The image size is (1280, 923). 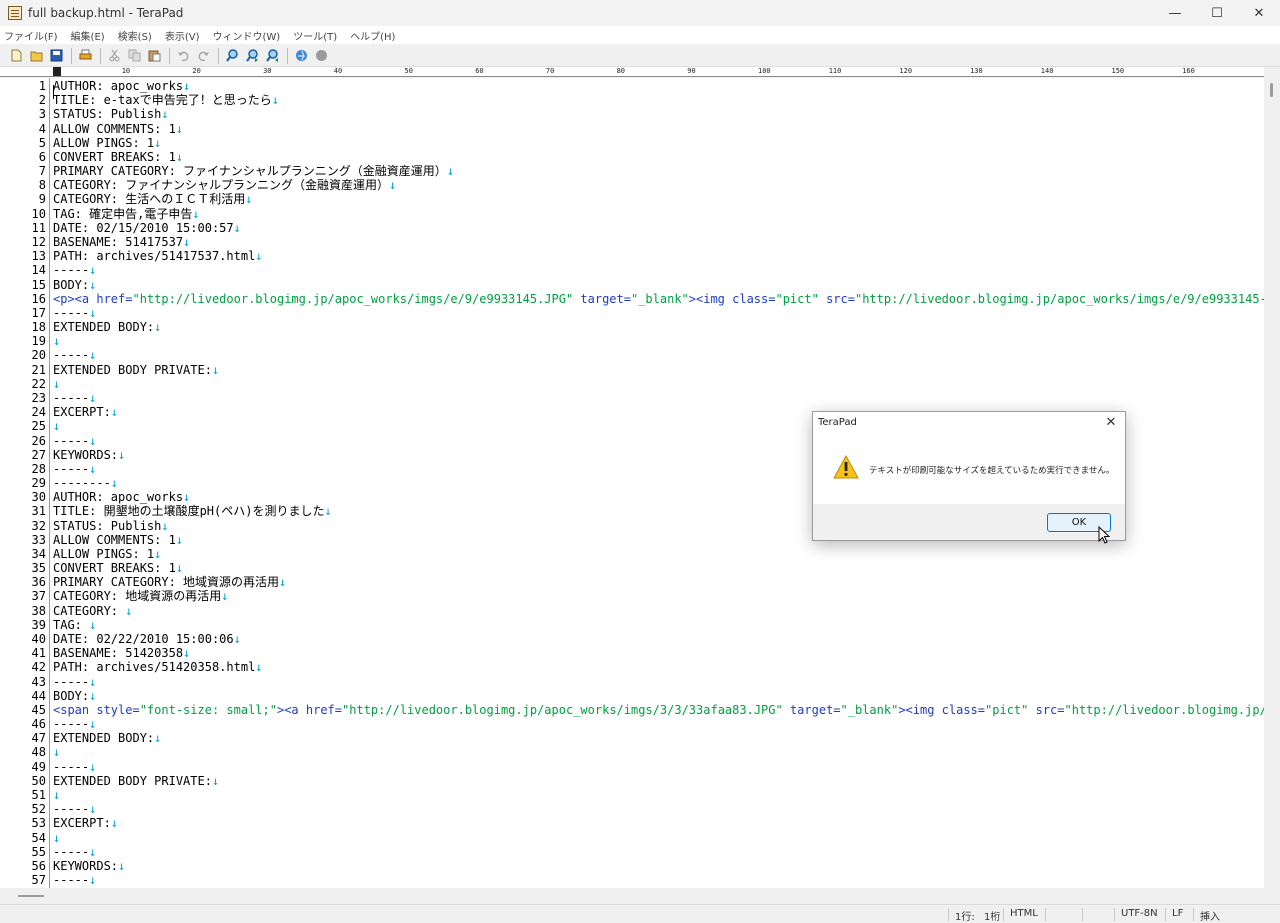 I want to click on editor-line: 15 BODY:↓, so click(x=632, y=285).